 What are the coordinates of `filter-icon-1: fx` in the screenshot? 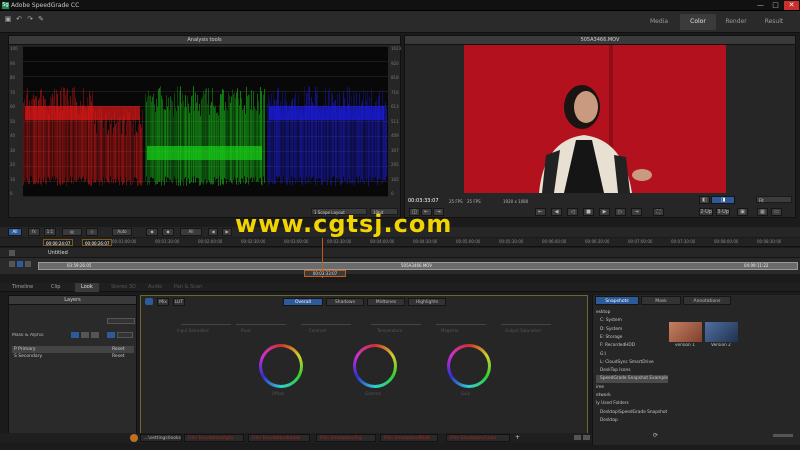 It's located at (34, 232).